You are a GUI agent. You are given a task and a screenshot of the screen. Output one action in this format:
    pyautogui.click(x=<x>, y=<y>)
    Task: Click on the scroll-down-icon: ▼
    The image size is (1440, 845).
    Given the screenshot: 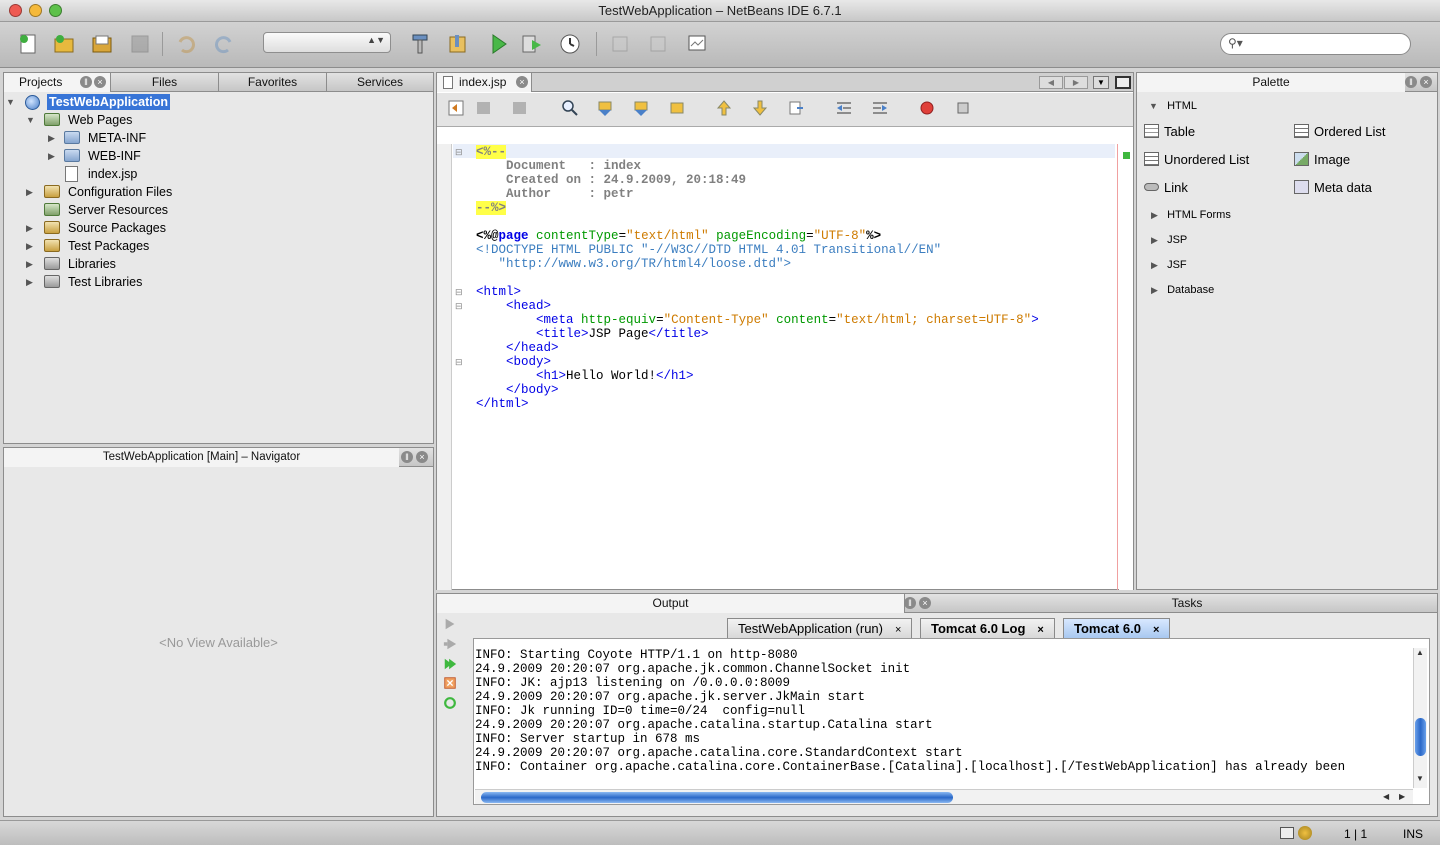 What is the action you would take?
    pyautogui.click(x=1420, y=778)
    